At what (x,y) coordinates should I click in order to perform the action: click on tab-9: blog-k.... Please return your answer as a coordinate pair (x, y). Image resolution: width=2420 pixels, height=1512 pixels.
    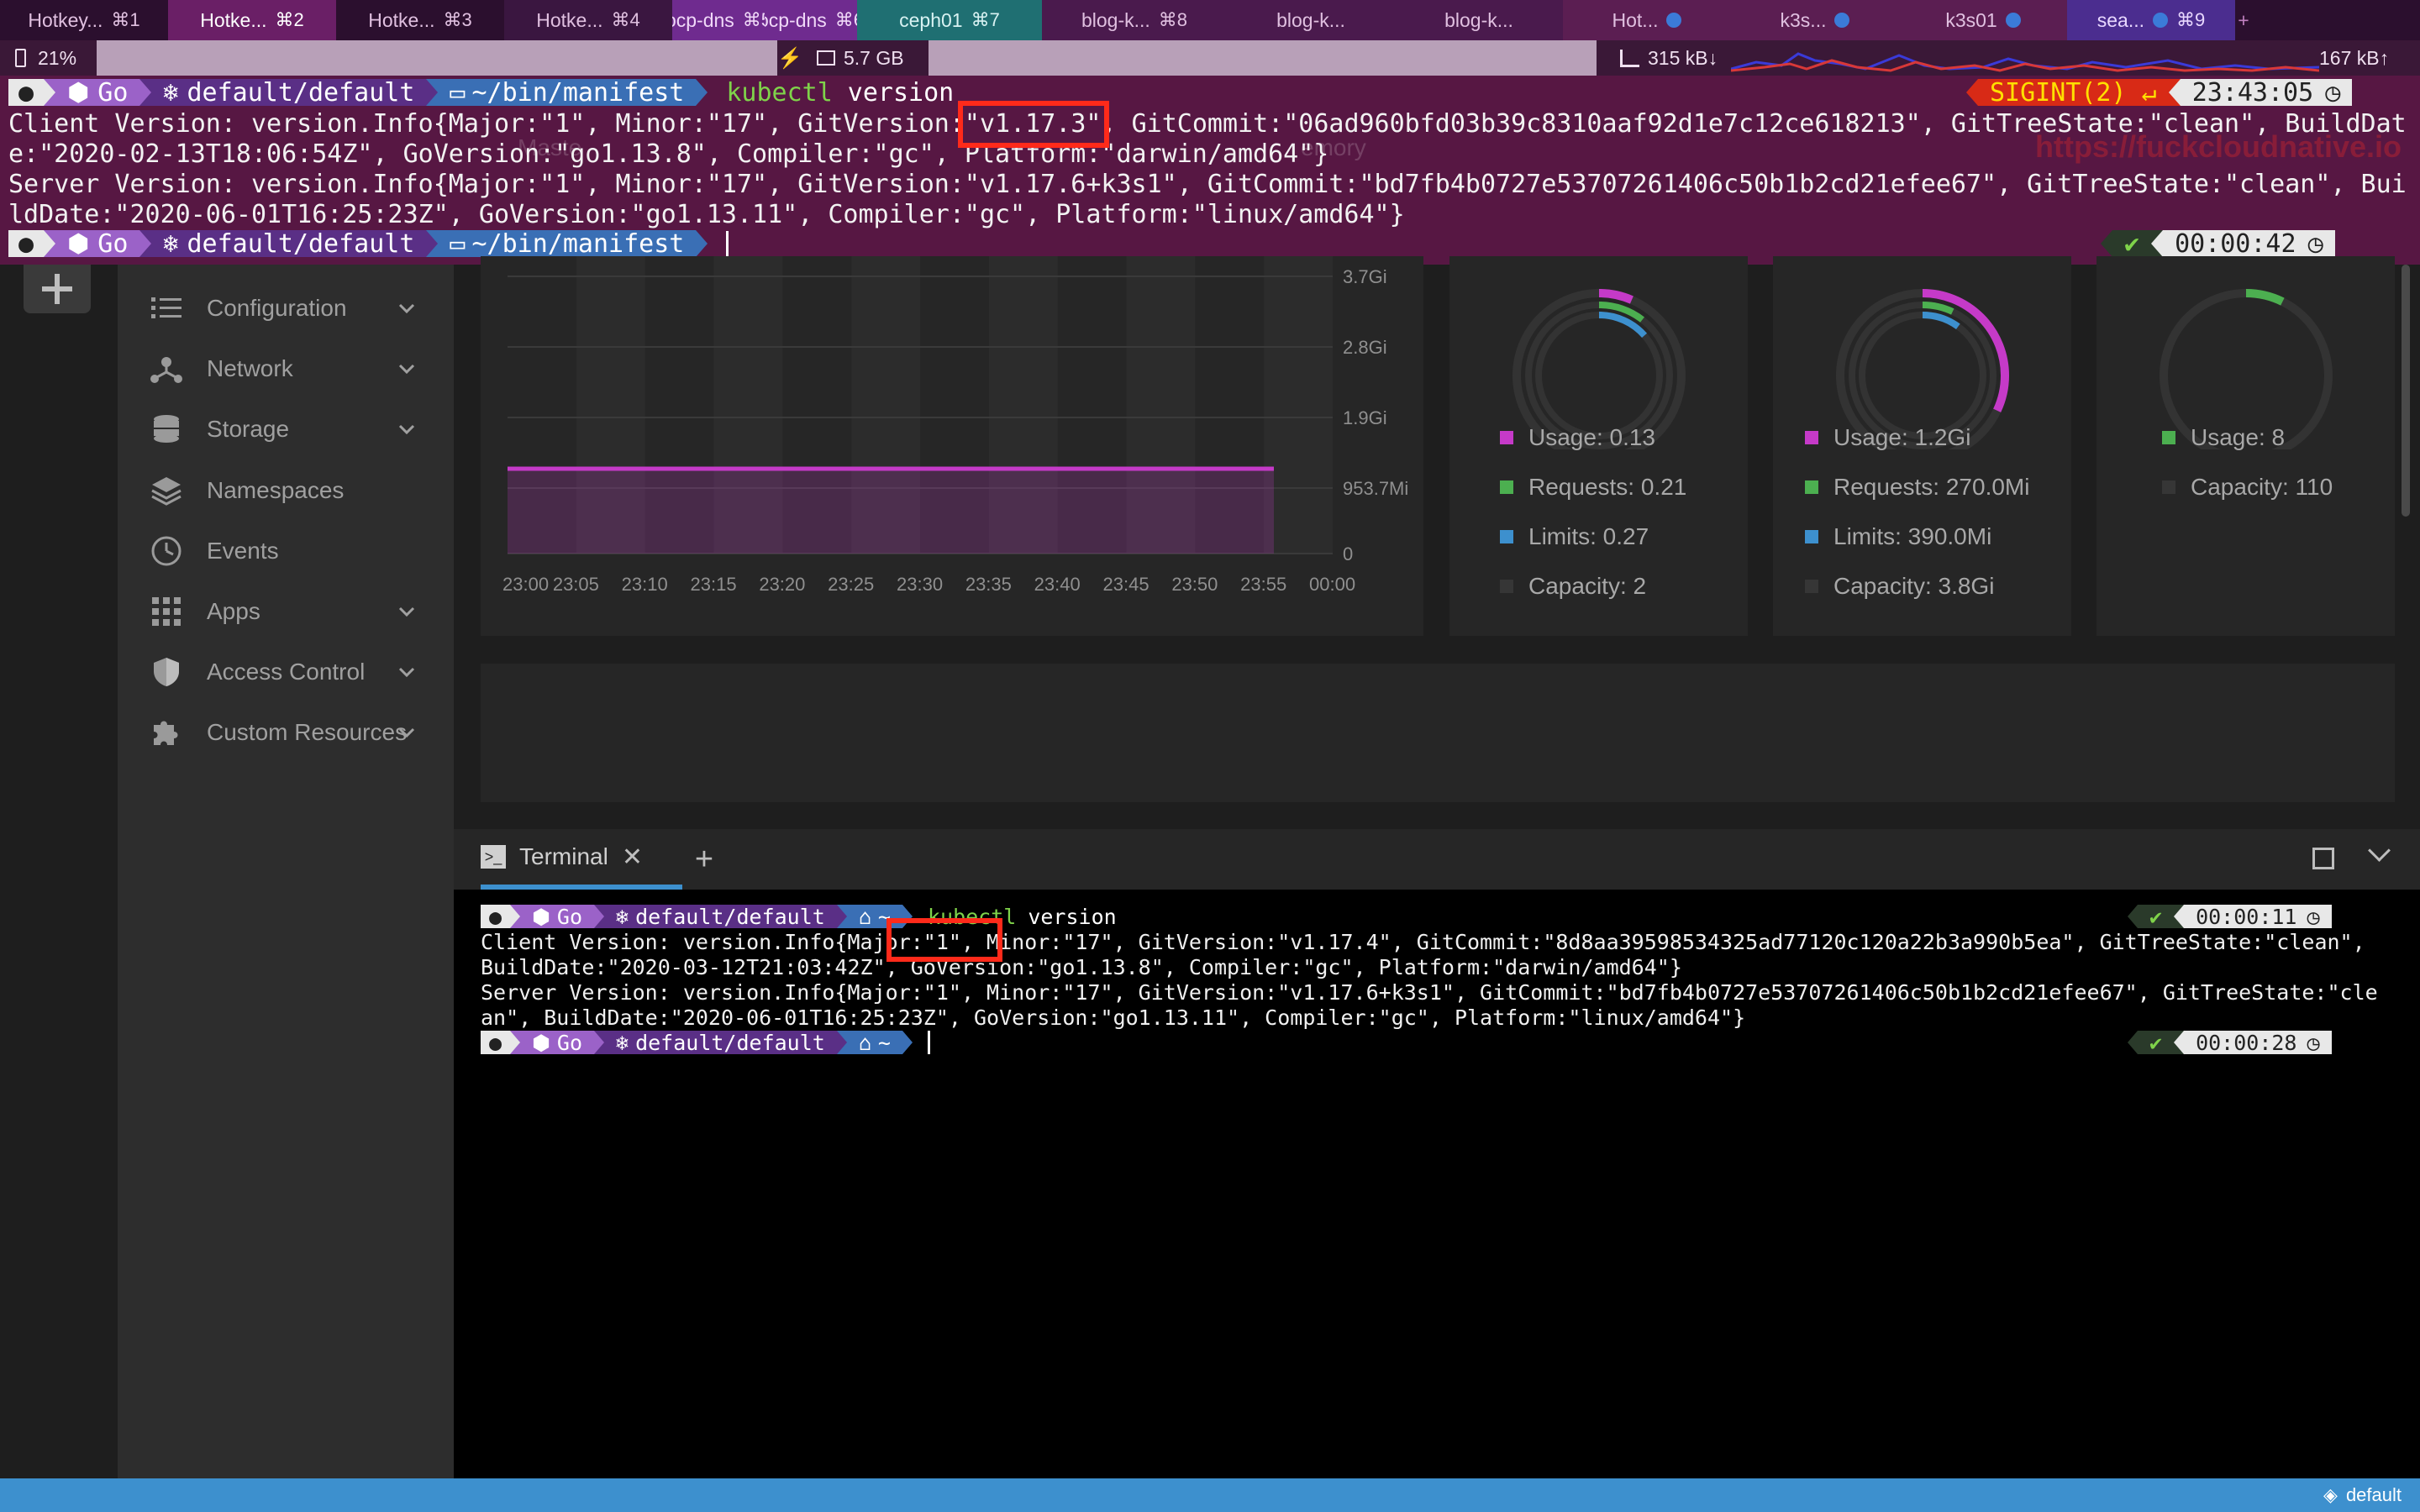
    Looking at the image, I should click on (1311, 20).